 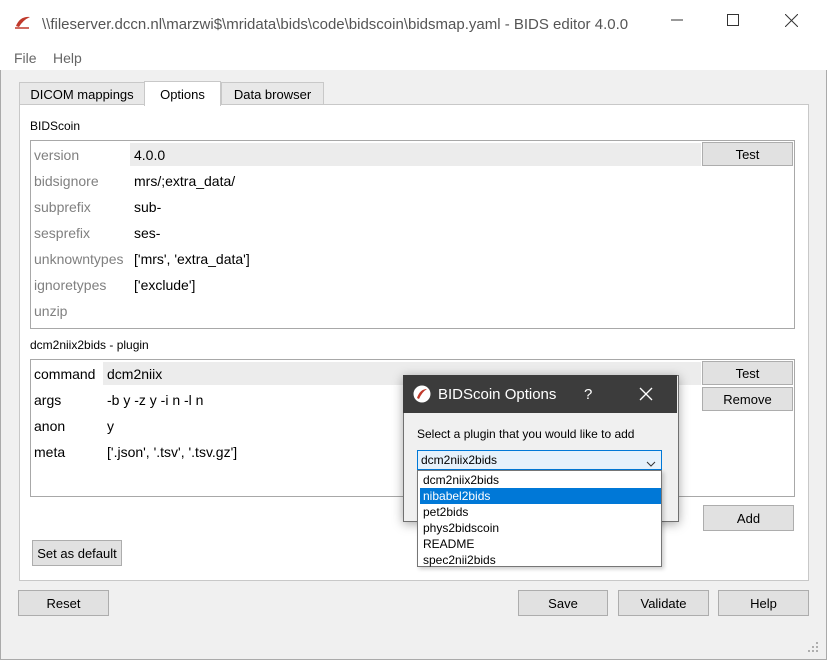 I want to click on plugin-option: spec2nii2bids, so click(x=540, y=560).